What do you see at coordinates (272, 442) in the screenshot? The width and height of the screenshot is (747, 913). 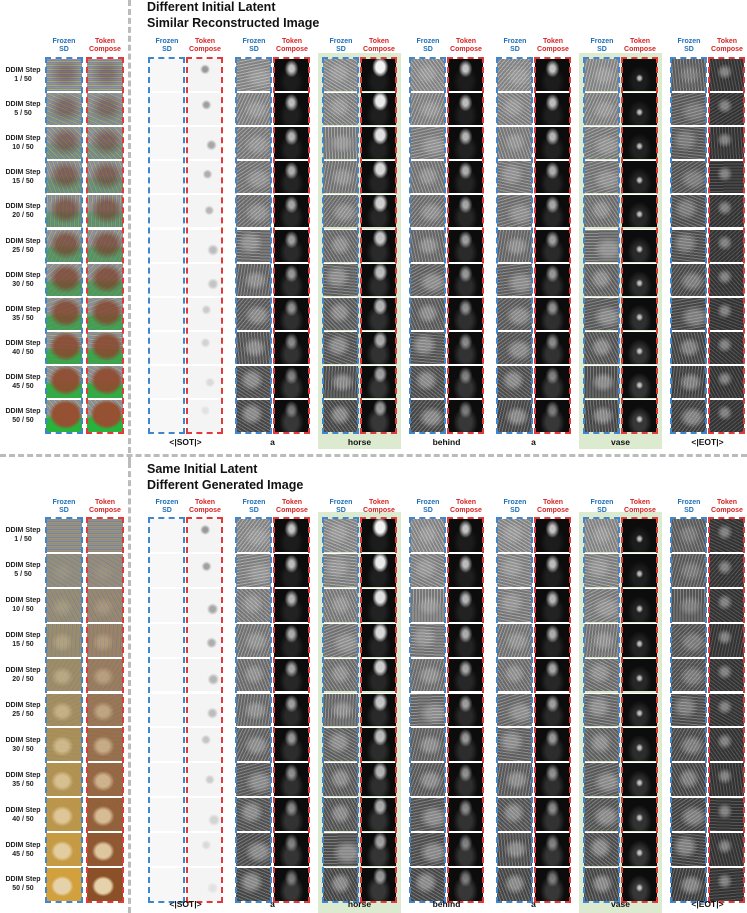 I see `token-label: a` at bounding box center [272, 442].